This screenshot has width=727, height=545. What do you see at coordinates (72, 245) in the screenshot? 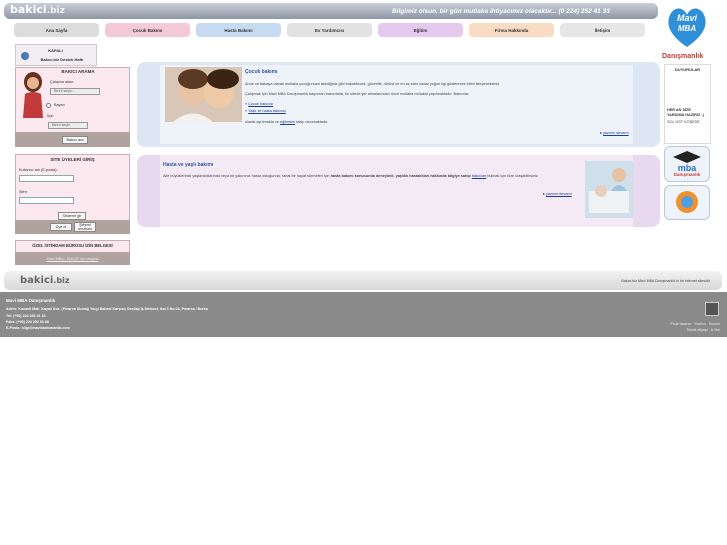
I see `permit-title: ÖZEL İSTİHDAM BÜROSU İZİN BELGESİ` at bounding box center [72, 245].